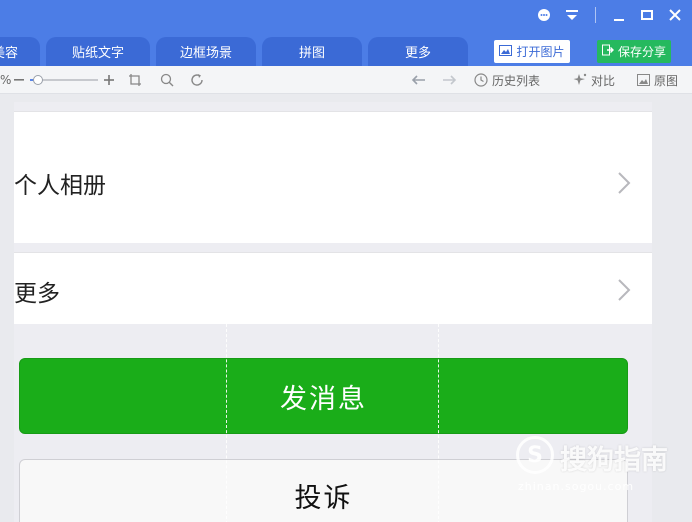 The width and height of the screenshot is (692, 522). Describe the element at coordinates (197, 80) in the screenshot. I see `rotate-icon` at that location.